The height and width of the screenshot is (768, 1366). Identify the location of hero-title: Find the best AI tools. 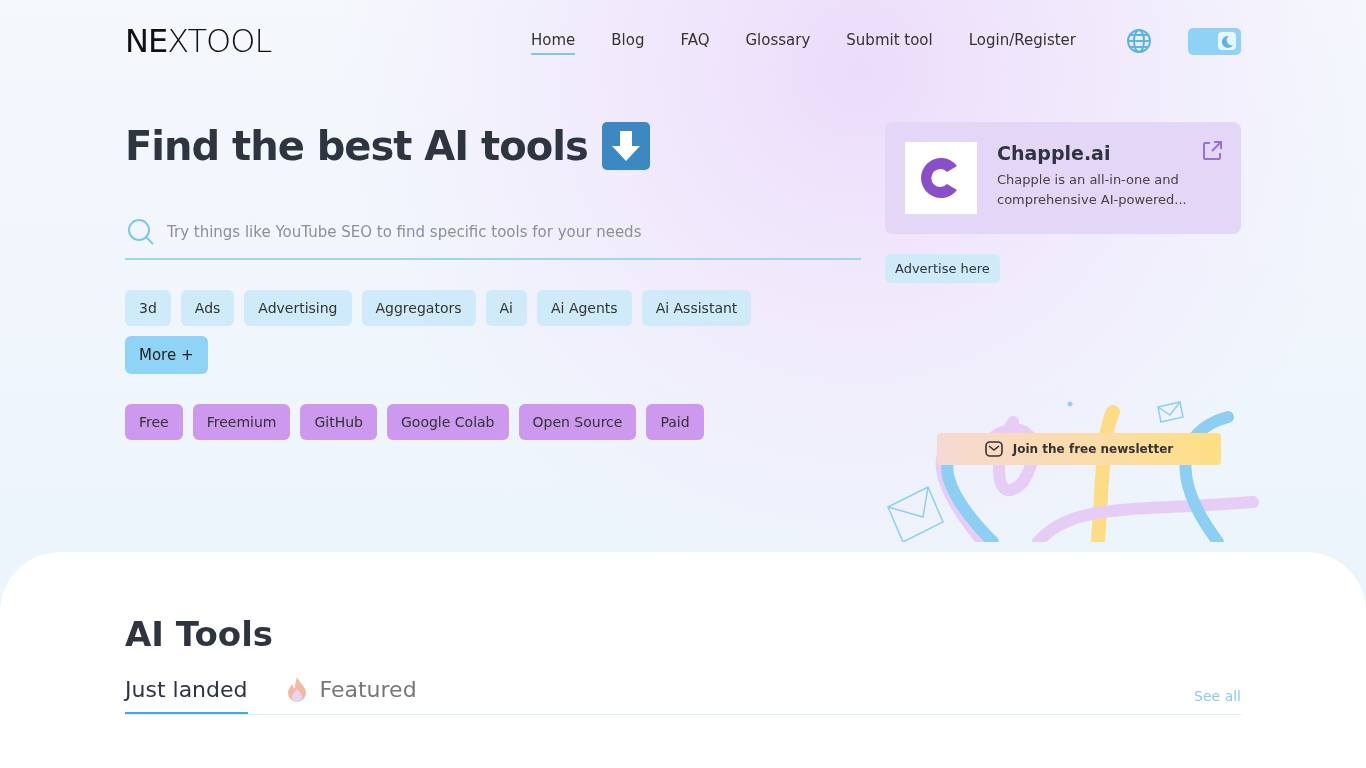
(356, 146).